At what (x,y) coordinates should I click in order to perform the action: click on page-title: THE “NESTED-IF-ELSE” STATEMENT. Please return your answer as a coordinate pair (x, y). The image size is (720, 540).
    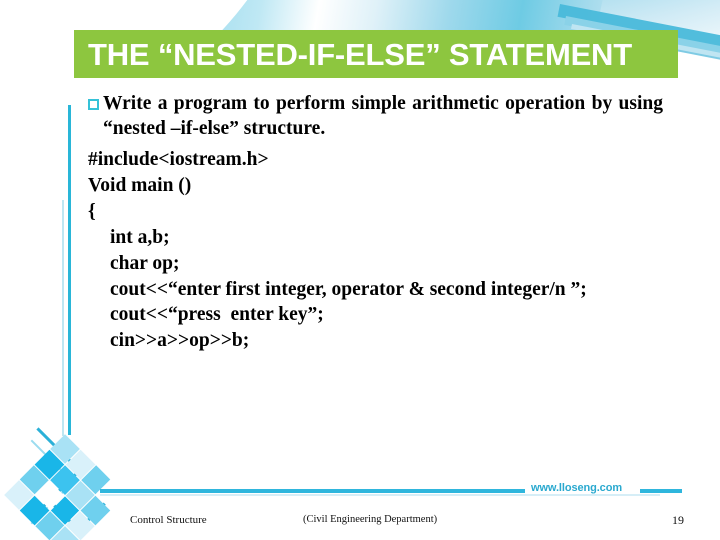
    Looking at the image, I should click on (360, 54).